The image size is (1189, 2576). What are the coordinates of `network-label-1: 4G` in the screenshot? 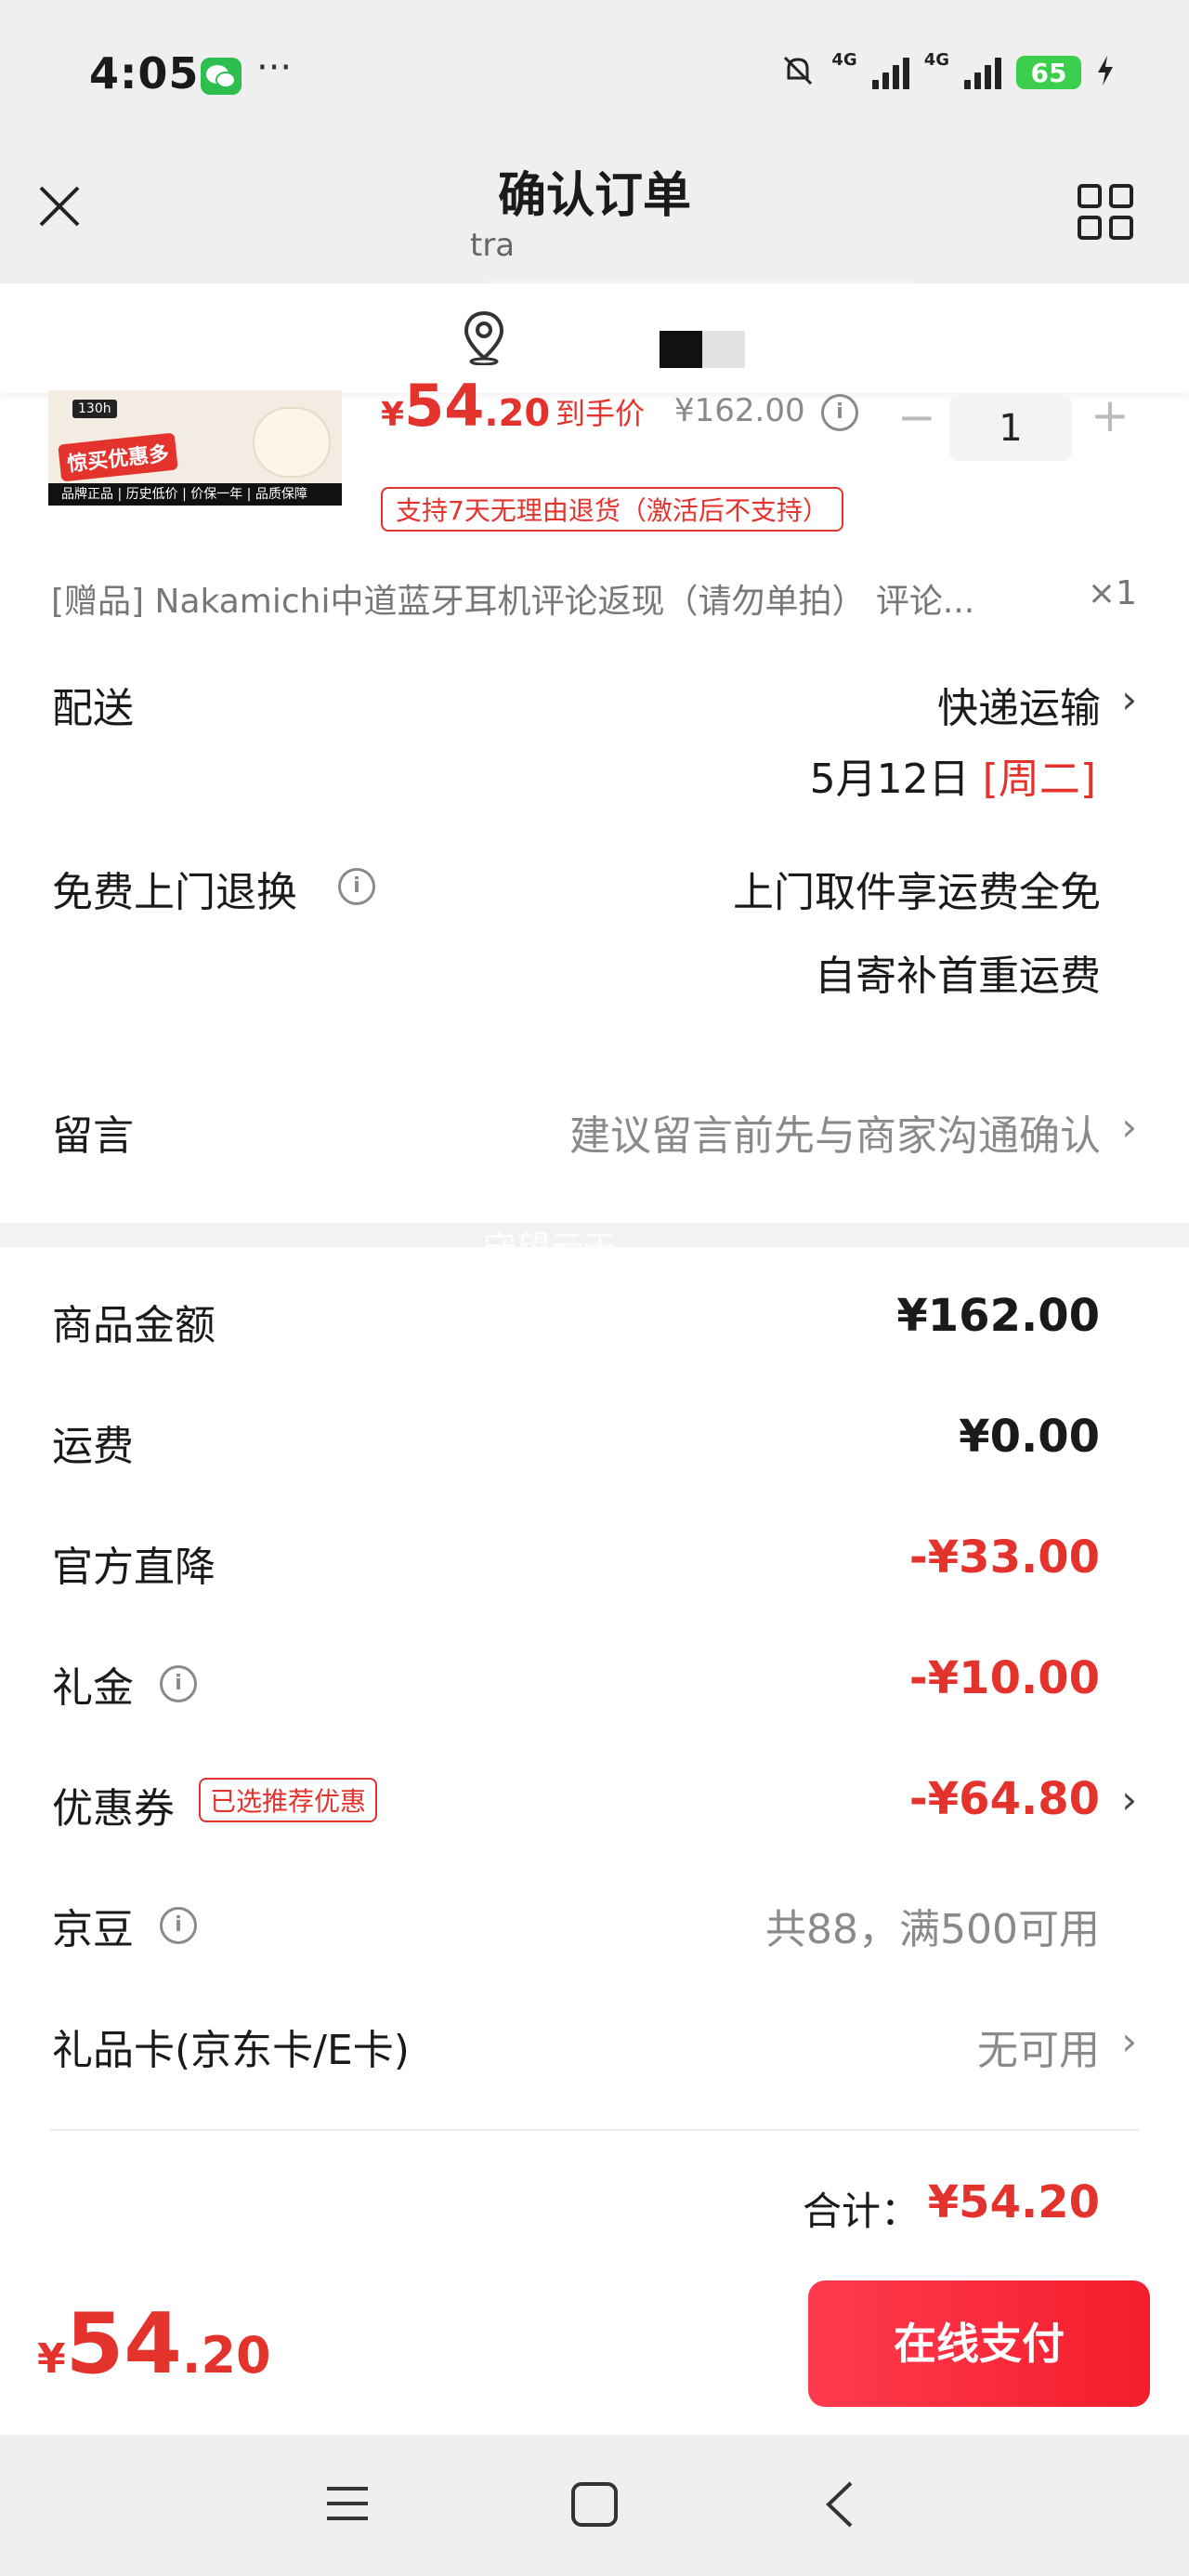 It's located at (844, 59).